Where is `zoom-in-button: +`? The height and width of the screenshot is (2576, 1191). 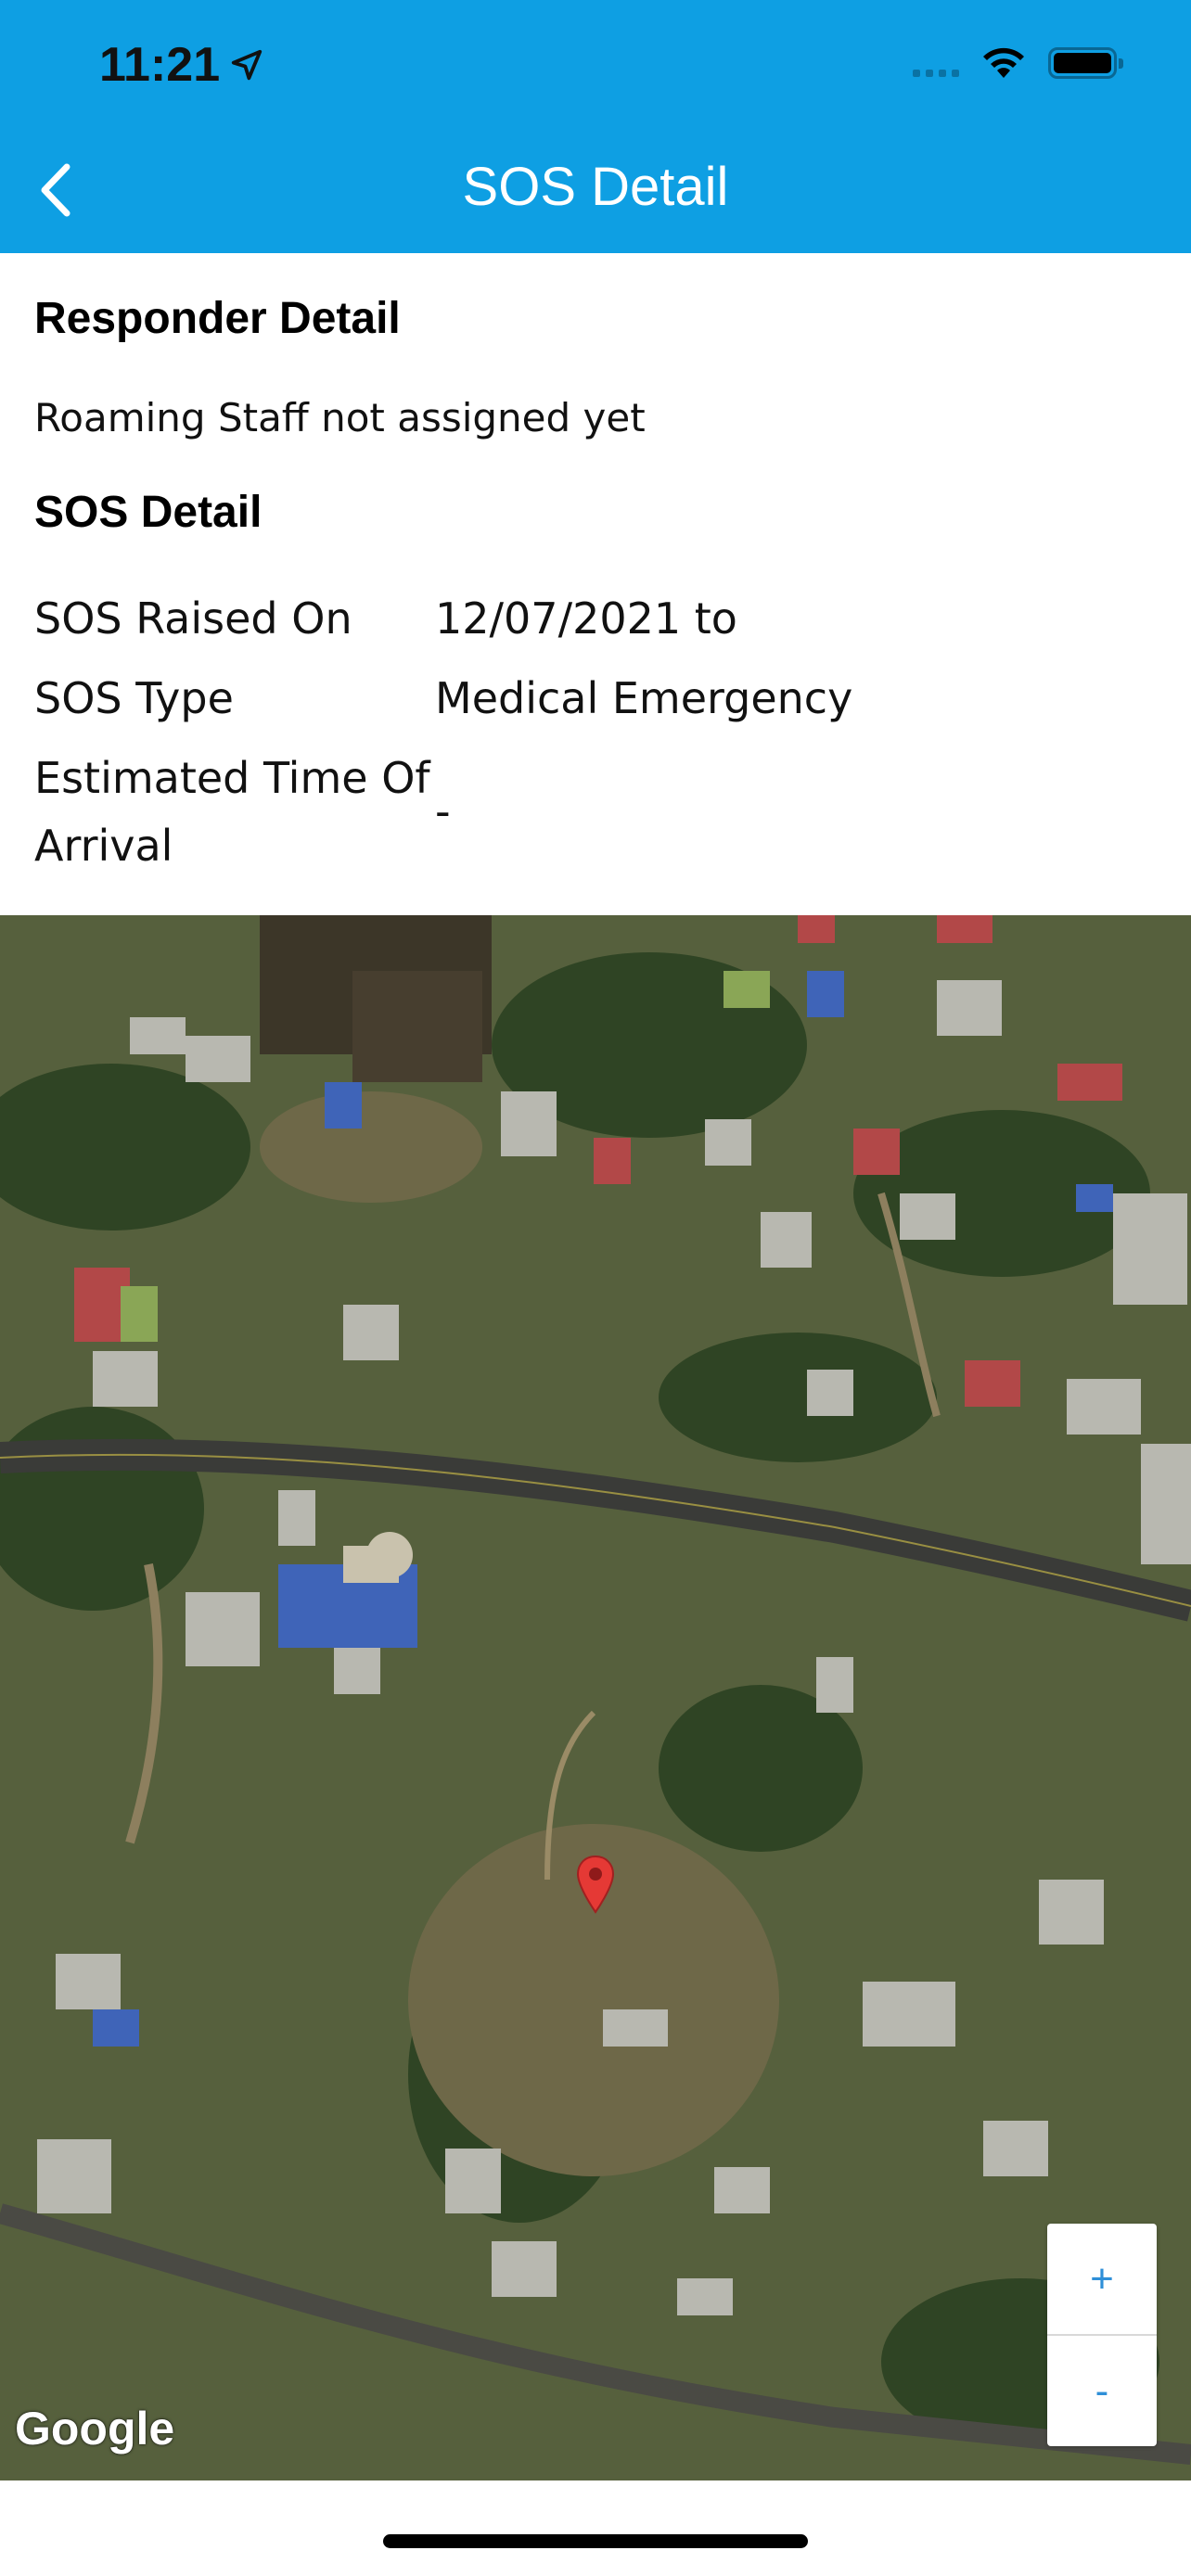 zoom-in-button: + is located at coordinates (1102, 2279).